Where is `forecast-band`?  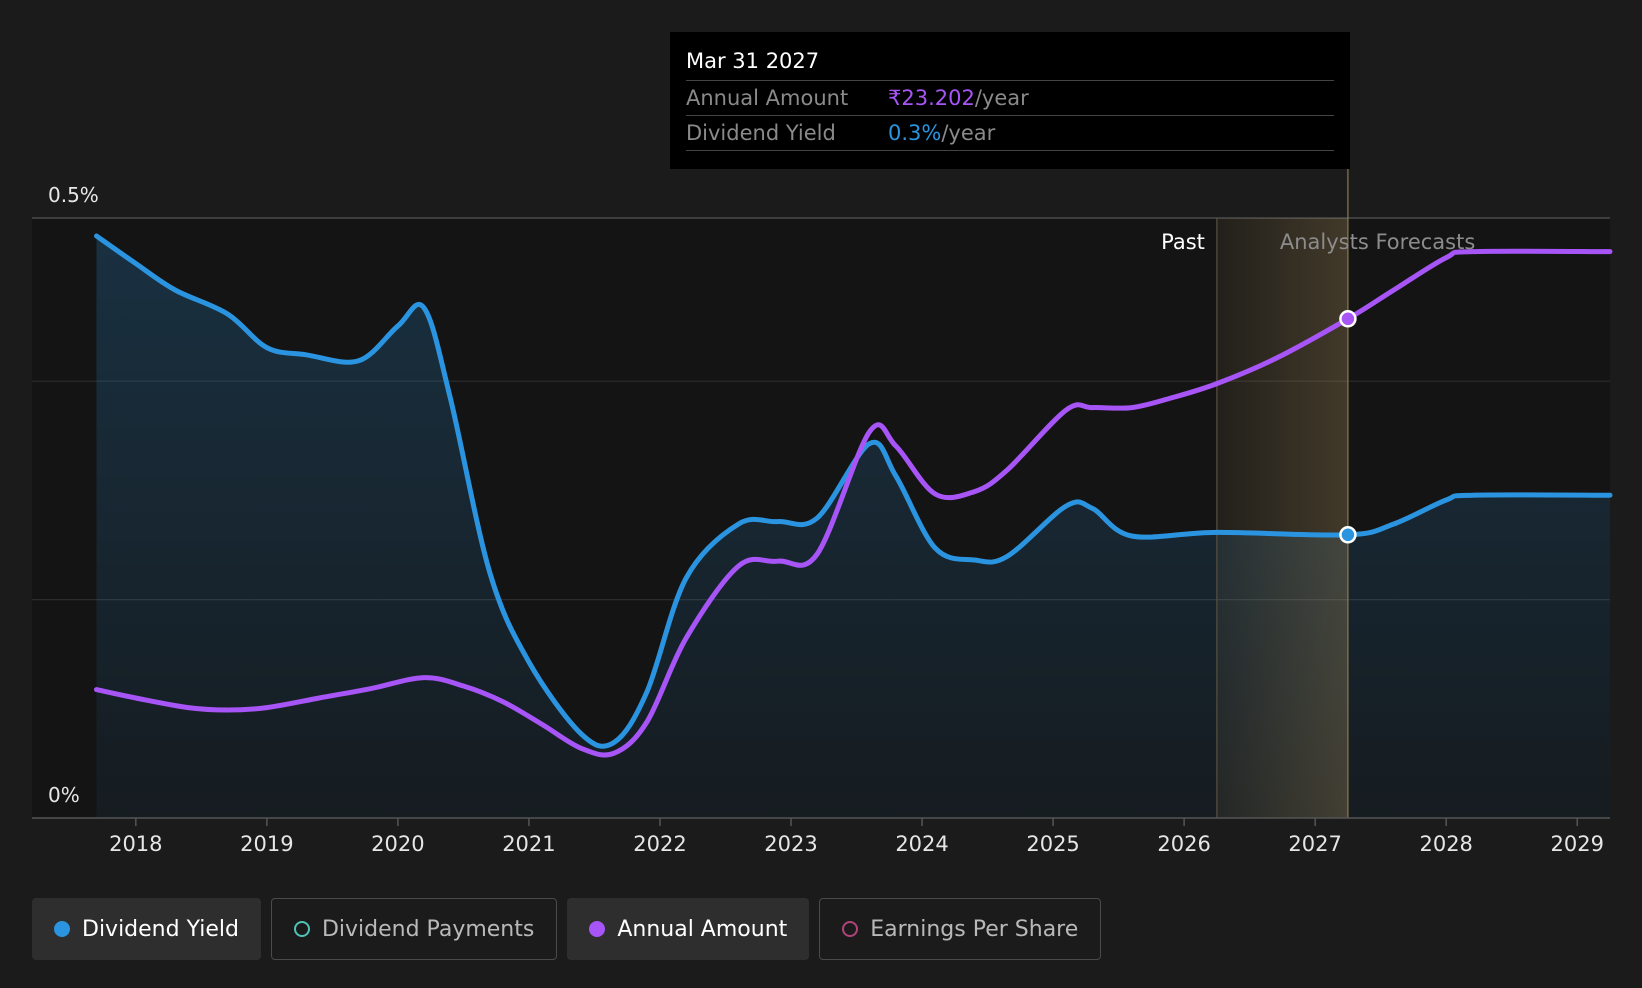 forecast-band is located at coordinates (1282, 518).